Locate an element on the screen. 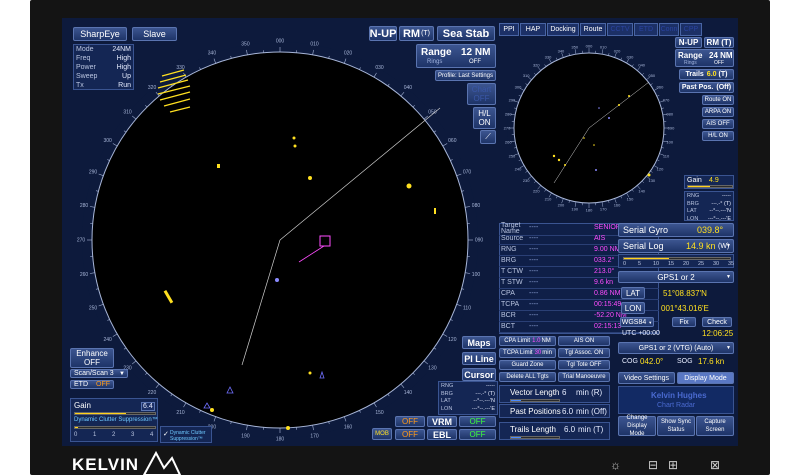  tcpa-limit-value: 30 is located at coordinates (538, 353).